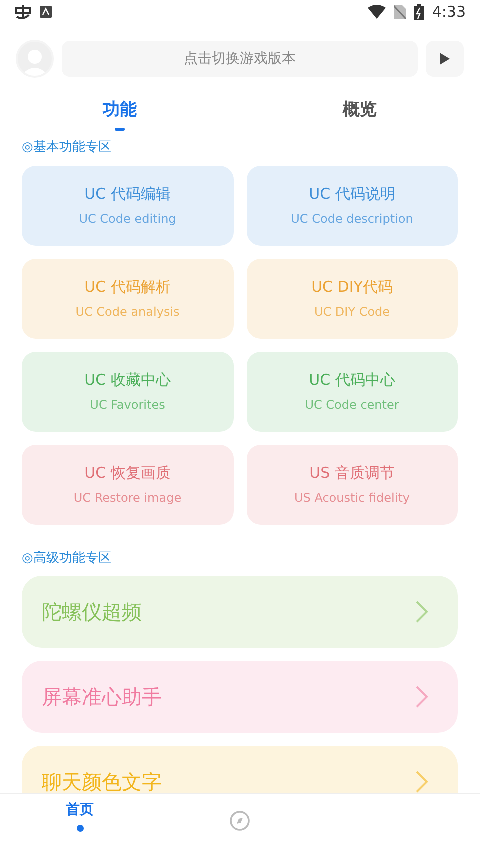 The height and width of the screenshot is (852, 480). What do you see at coordinates (352, 195) in the screenshot?
I see `card-title: UC 代码说明` at bounding box center [352, 195].